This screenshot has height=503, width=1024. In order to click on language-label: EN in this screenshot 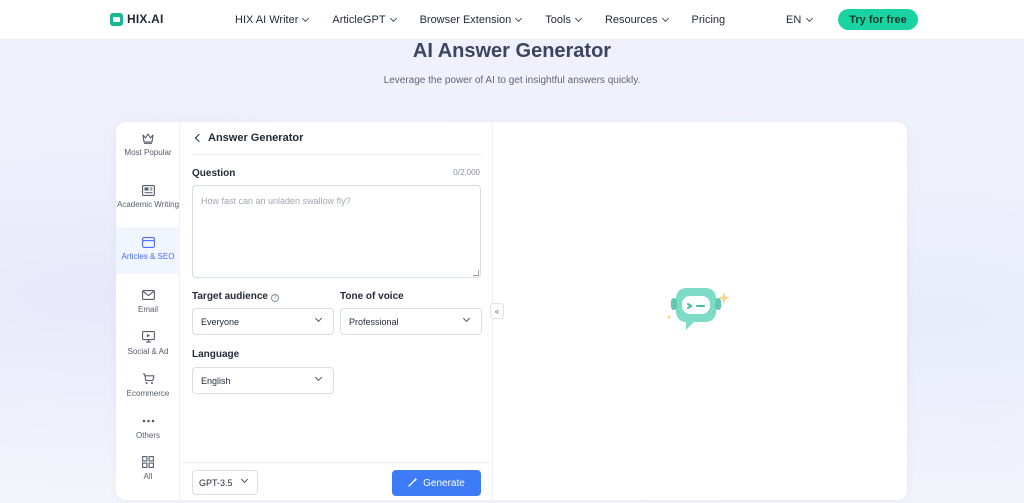, I will do `click(794, 20)`.